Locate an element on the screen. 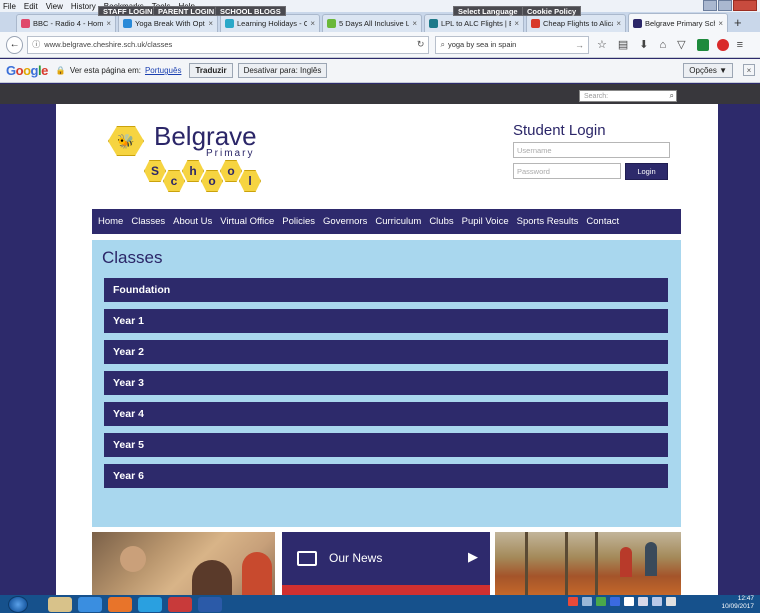 This screenshot has height=613, width=760. class-link-year-1: Year 1 is located at coordinates (386, 321).